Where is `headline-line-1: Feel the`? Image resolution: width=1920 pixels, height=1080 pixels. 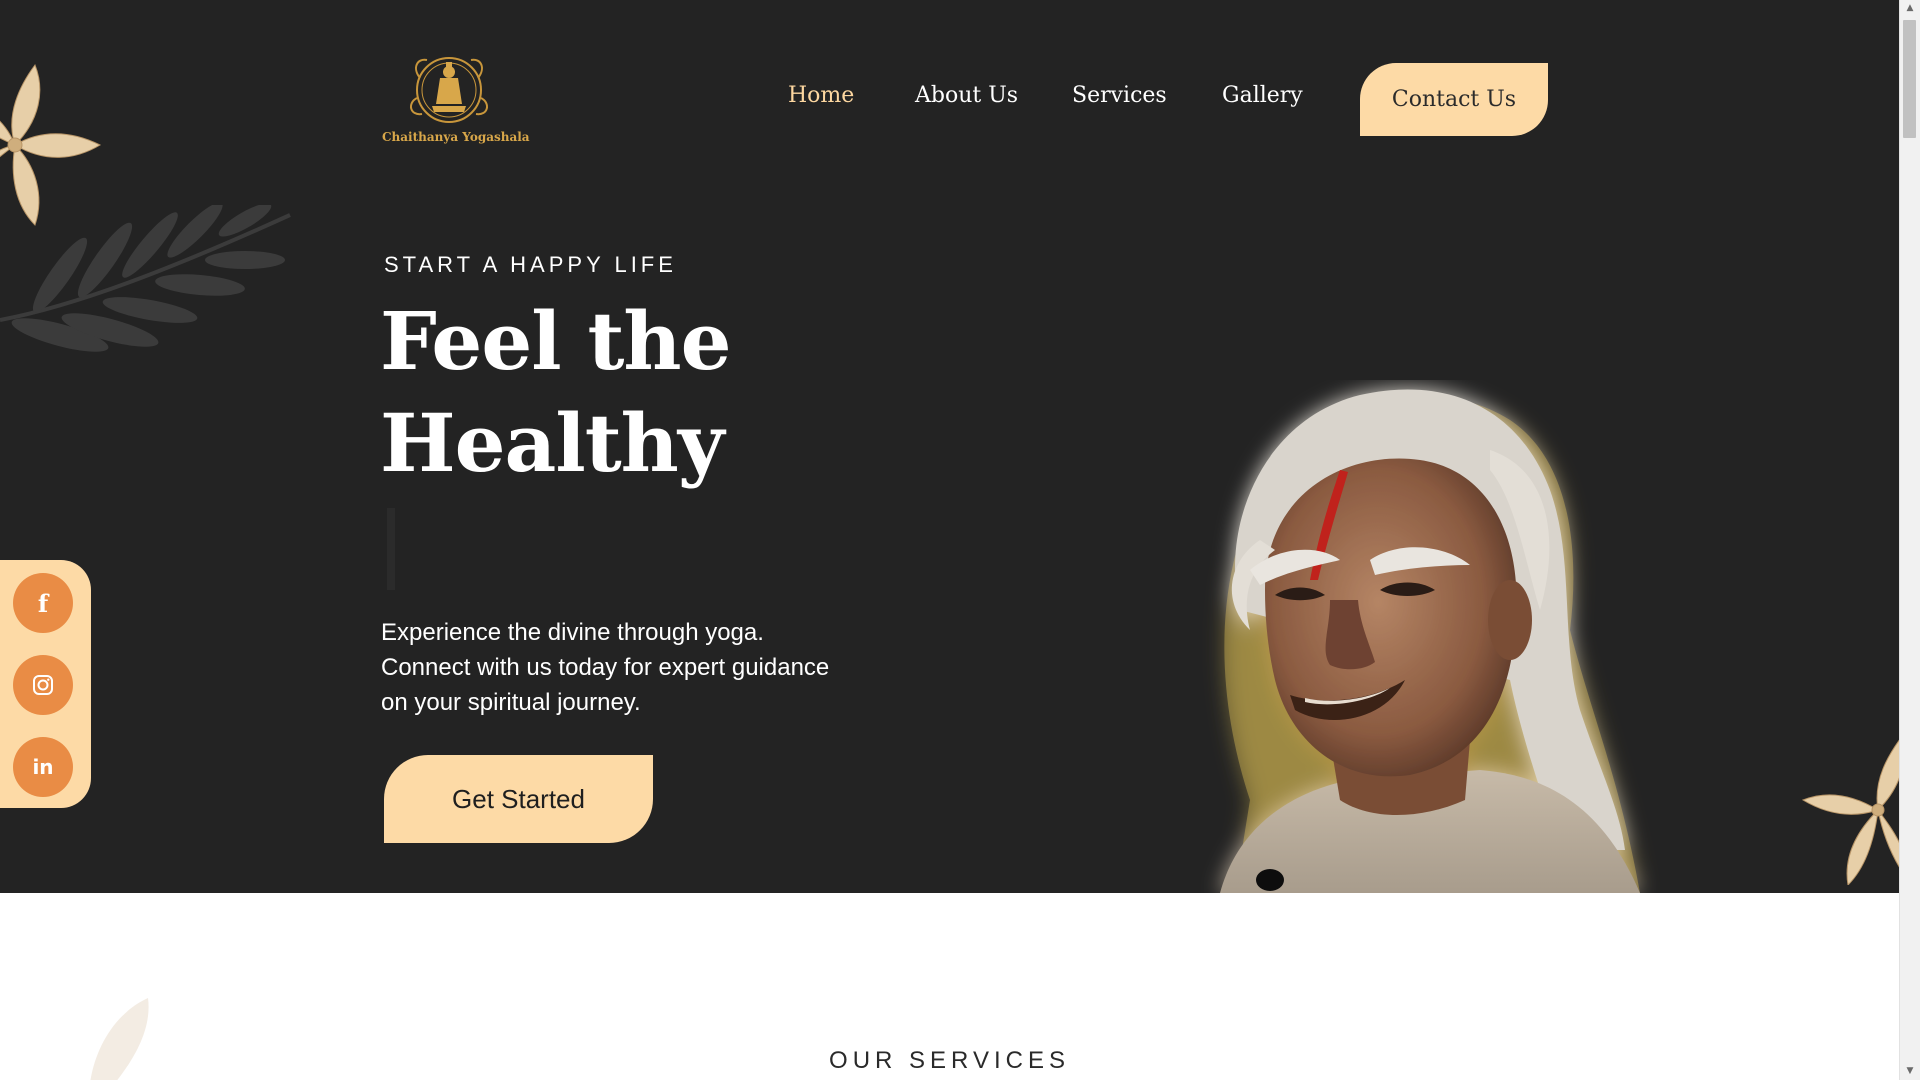
headline-line-1: Feel the is located at coordinates (555, 341).